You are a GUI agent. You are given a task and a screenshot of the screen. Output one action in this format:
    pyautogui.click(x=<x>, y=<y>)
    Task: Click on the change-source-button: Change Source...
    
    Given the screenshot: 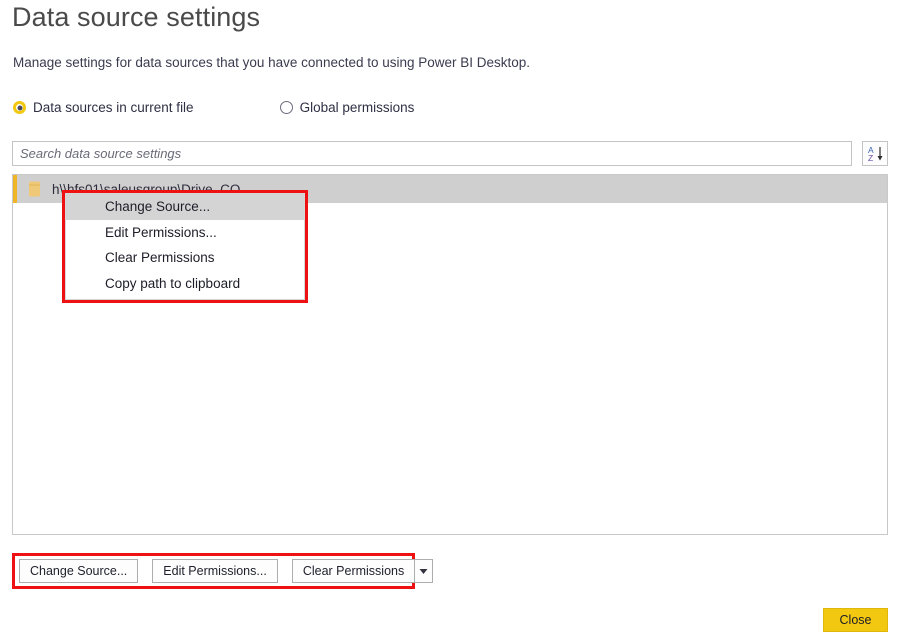 What is the action you would take?
    pyautogui.click(x=79, y=571)
    